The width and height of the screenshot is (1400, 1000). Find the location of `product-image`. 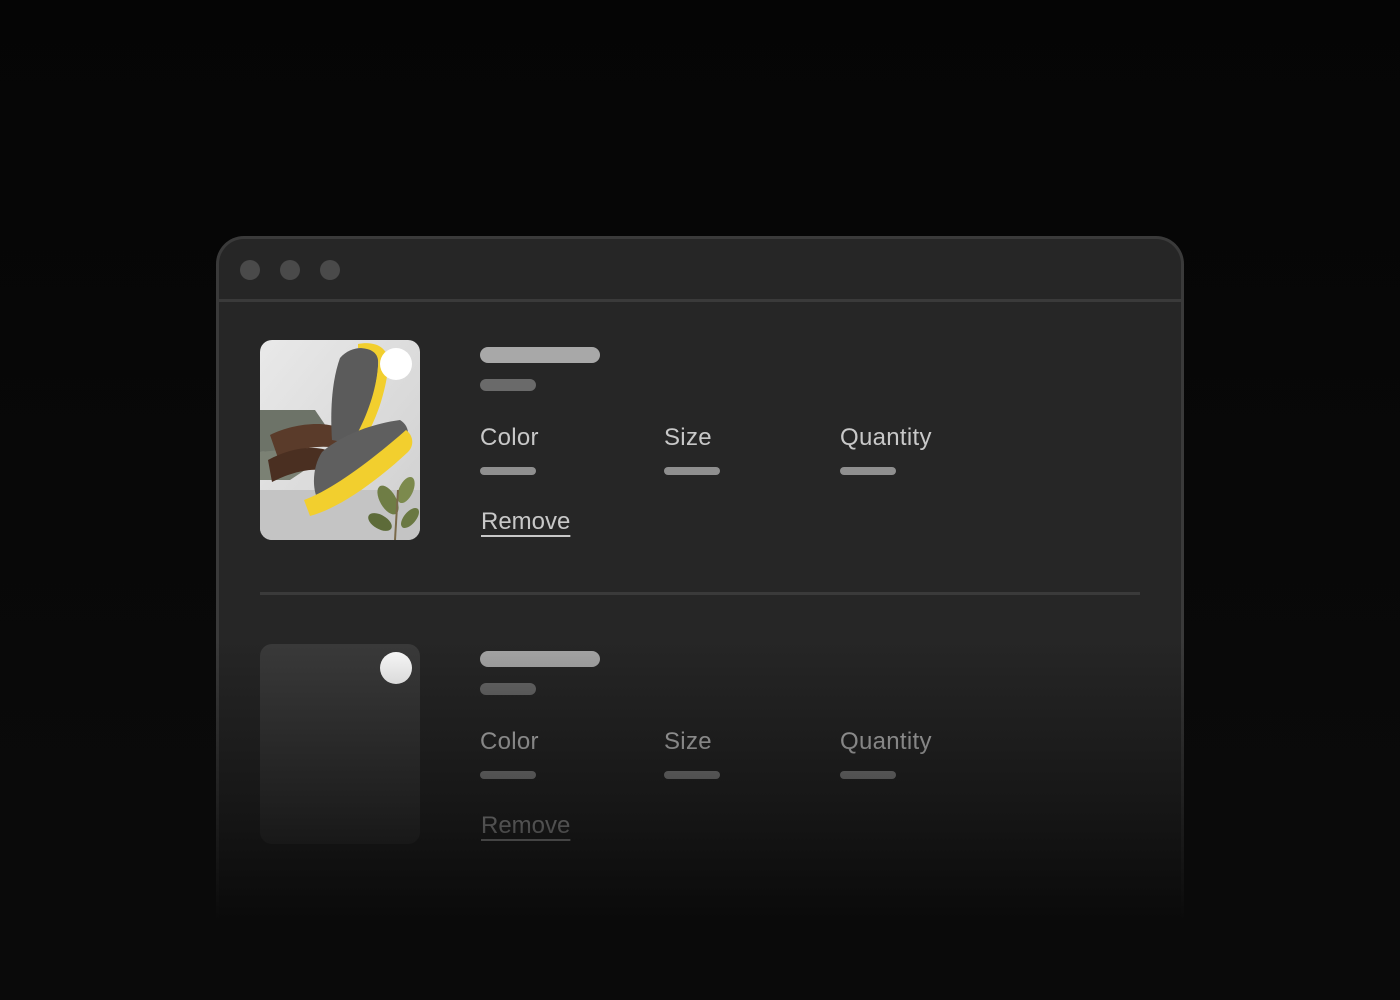

product-image is located at coordinates (340, 440).